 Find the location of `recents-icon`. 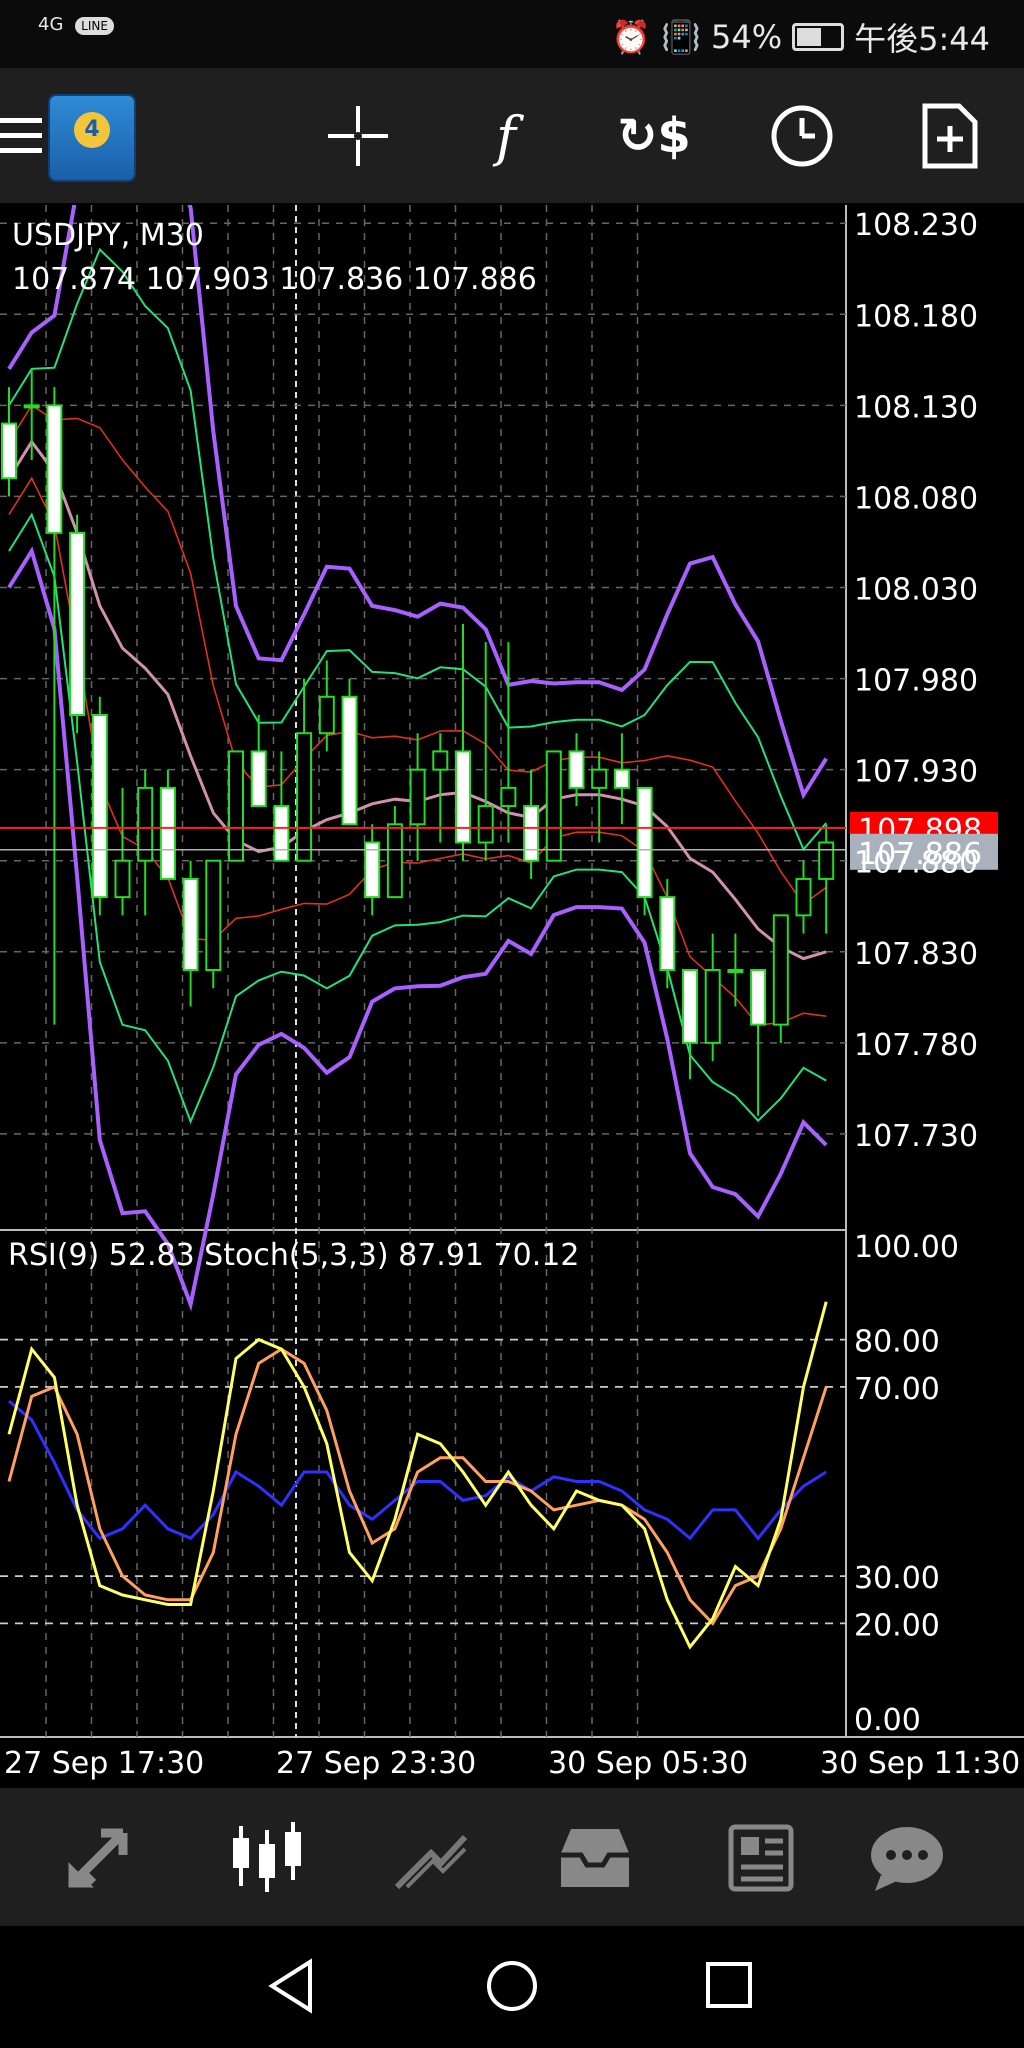

recents-icon is located at coordinates (730, 1986).